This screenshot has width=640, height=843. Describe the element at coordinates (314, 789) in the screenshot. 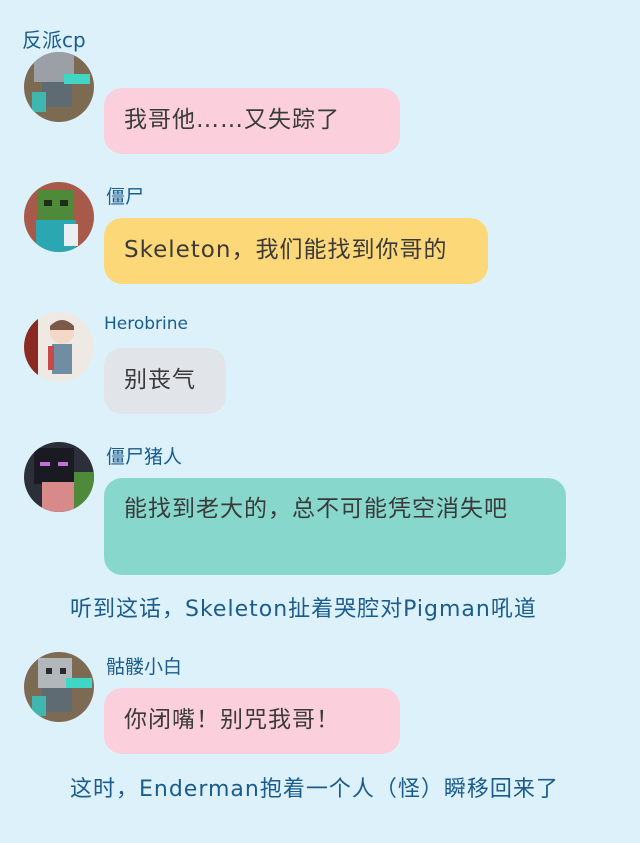

I see `narration-text: 这时，Enderman抱着一个人（怪）瞬移回来了` at that location.